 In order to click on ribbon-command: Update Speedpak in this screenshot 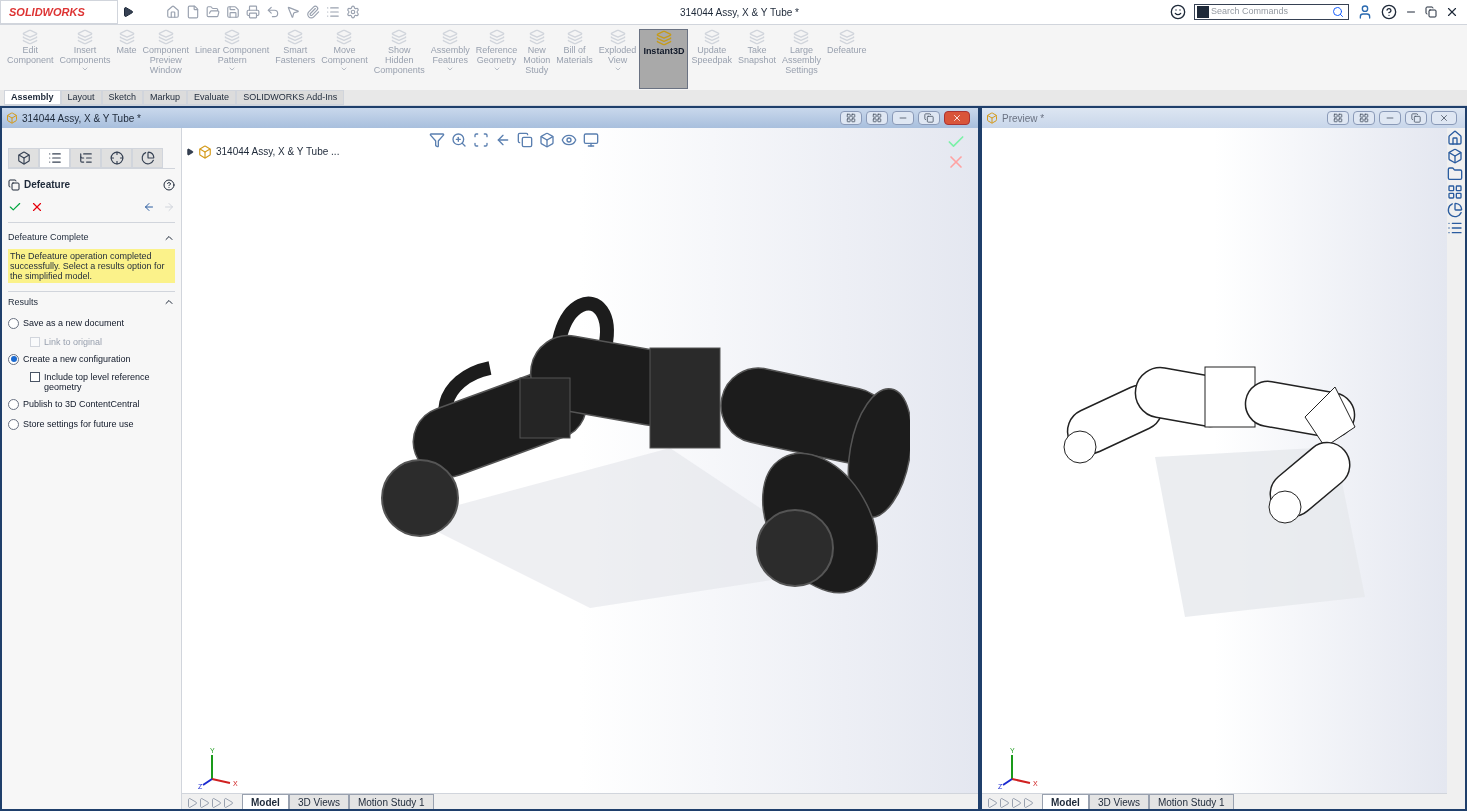, I will do `click(711, 59)`.